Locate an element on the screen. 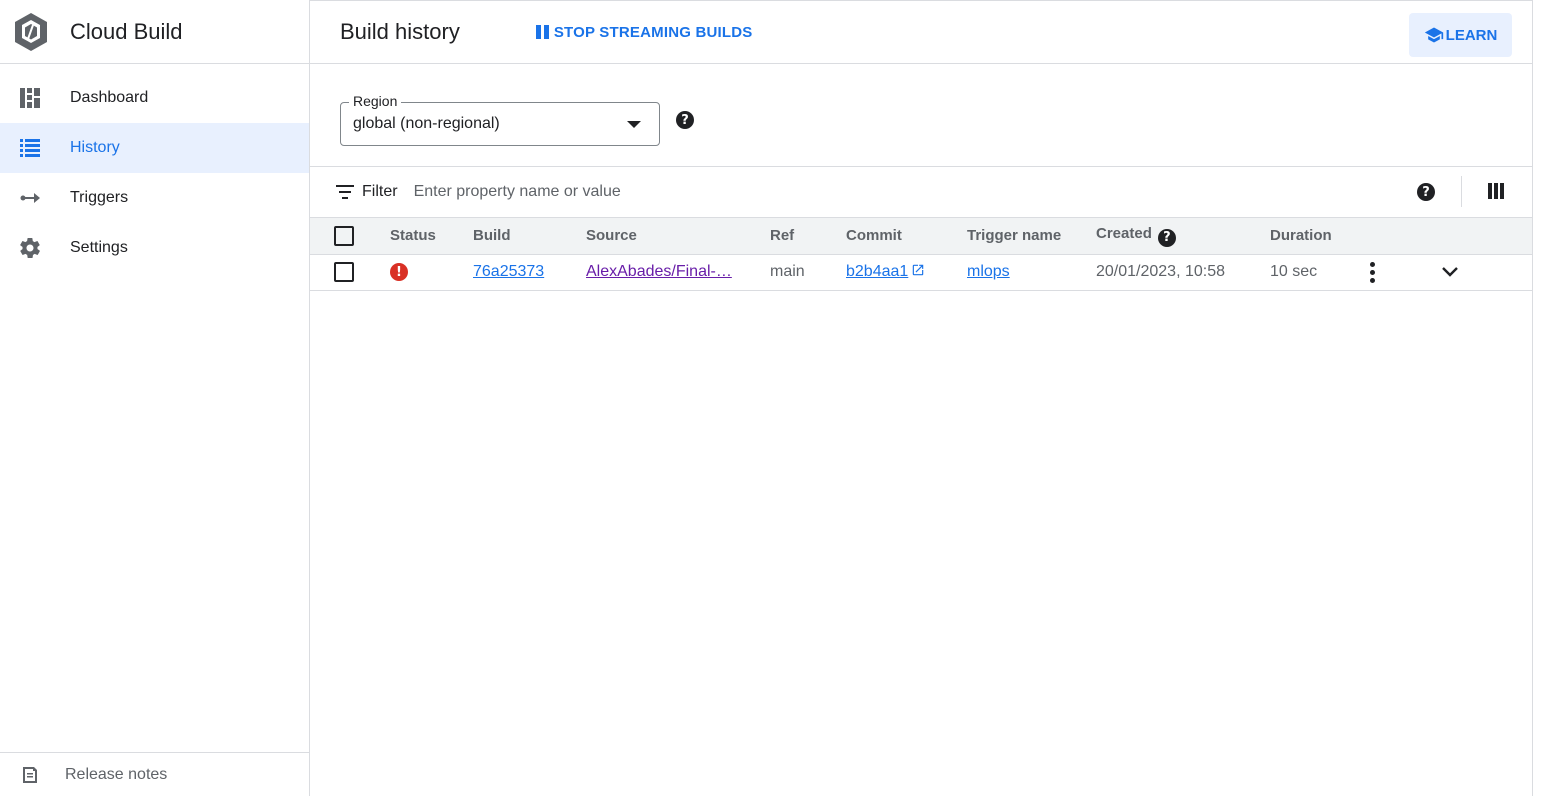 This screenshot has height=796, width=1555. column-header-created: Created? is located at coordinates (1183, 236).